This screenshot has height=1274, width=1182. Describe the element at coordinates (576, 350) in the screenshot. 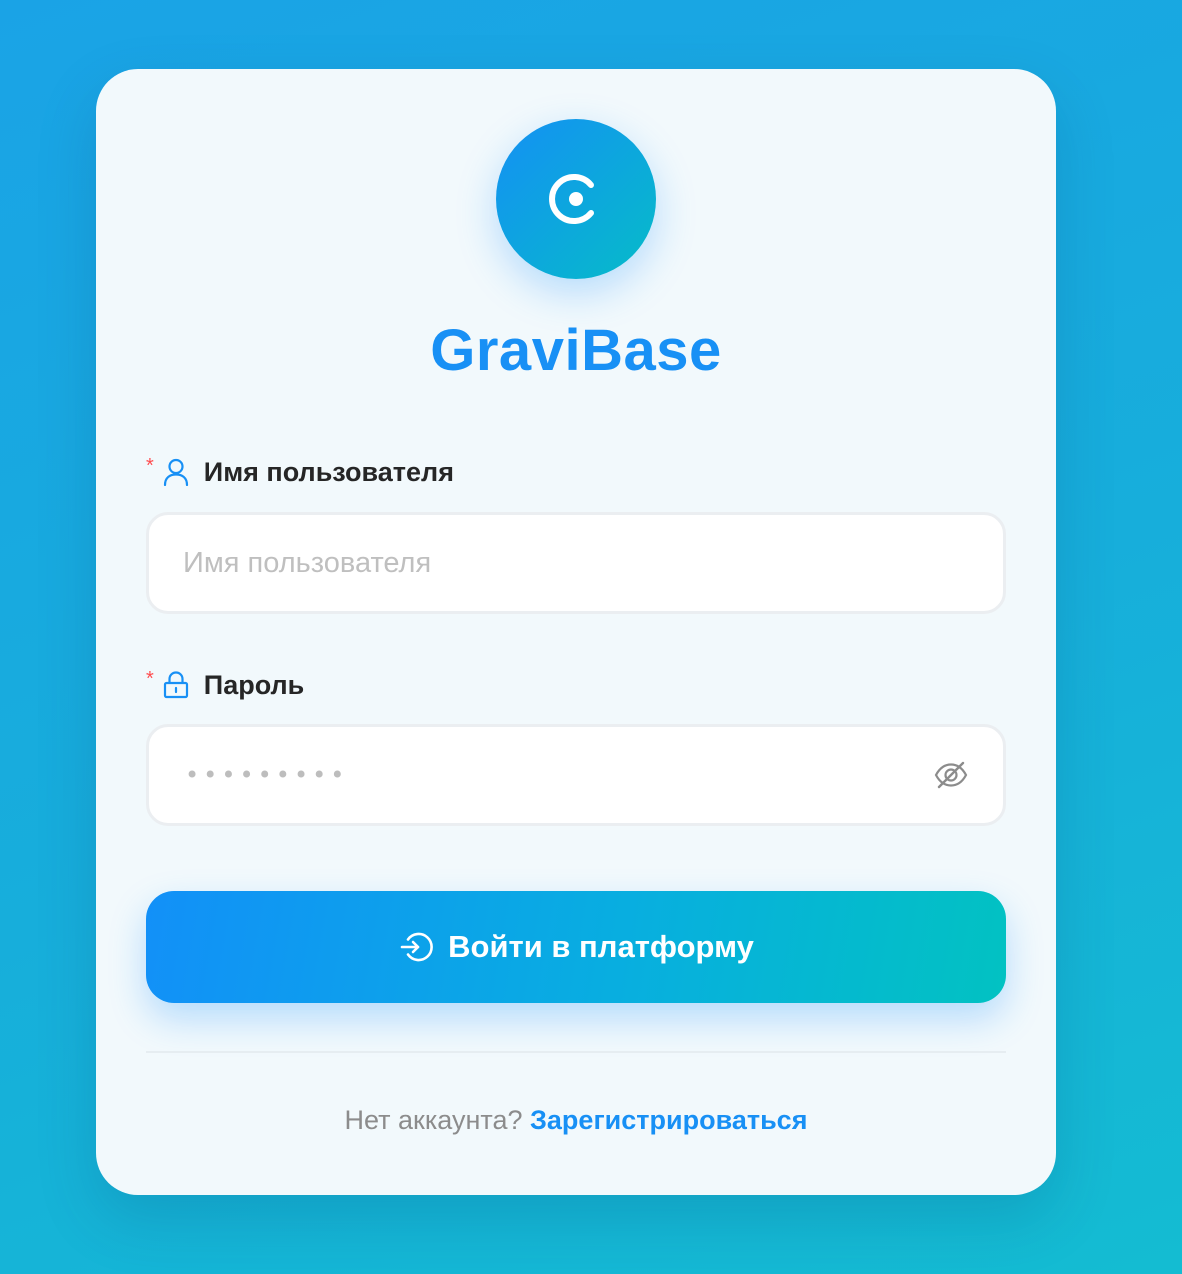

I see `brand-title: GraviBase` at that location.